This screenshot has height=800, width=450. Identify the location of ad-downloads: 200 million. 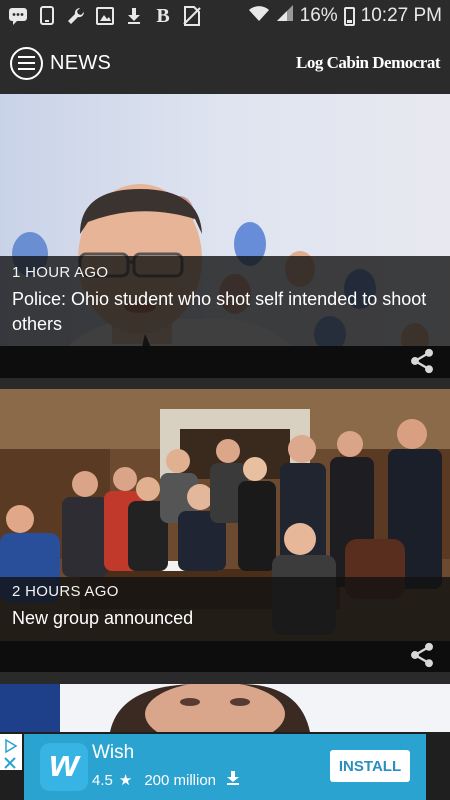
(180, 780).